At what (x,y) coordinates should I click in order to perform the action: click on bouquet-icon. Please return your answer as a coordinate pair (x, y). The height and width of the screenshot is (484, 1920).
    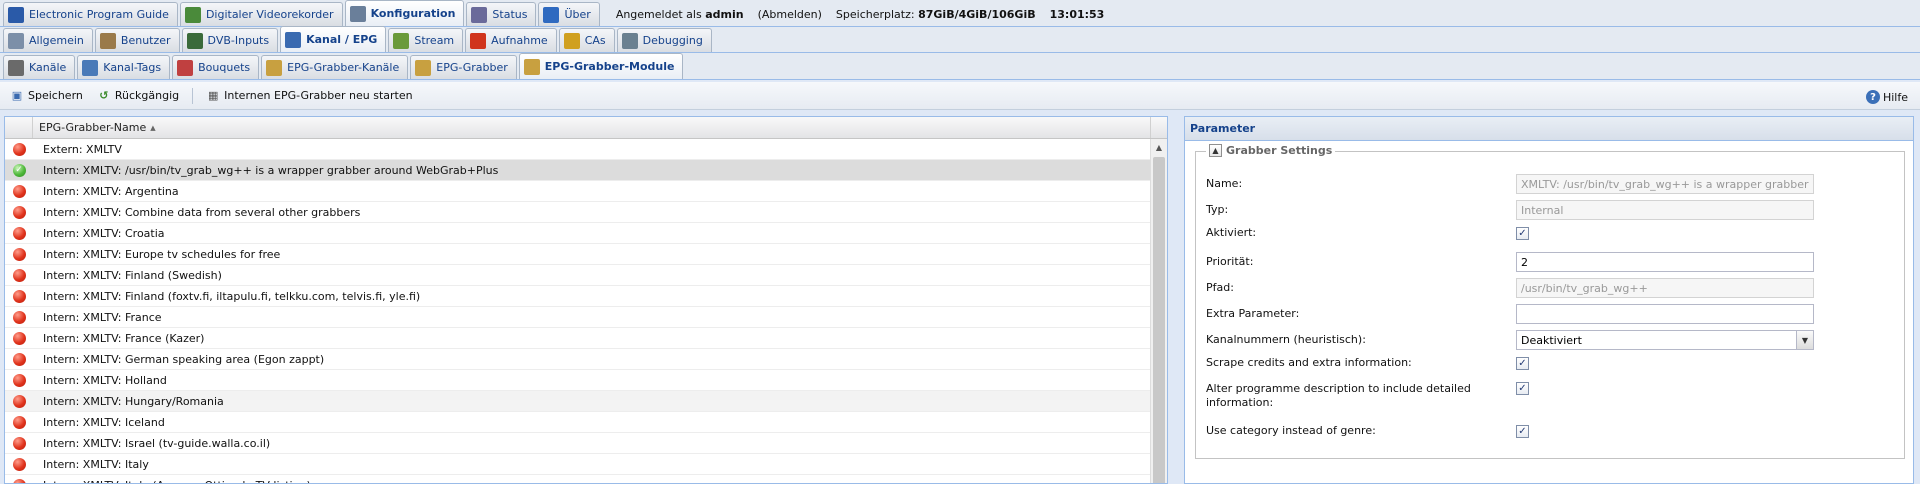
    Looking at the image, I should click on (185, 67).